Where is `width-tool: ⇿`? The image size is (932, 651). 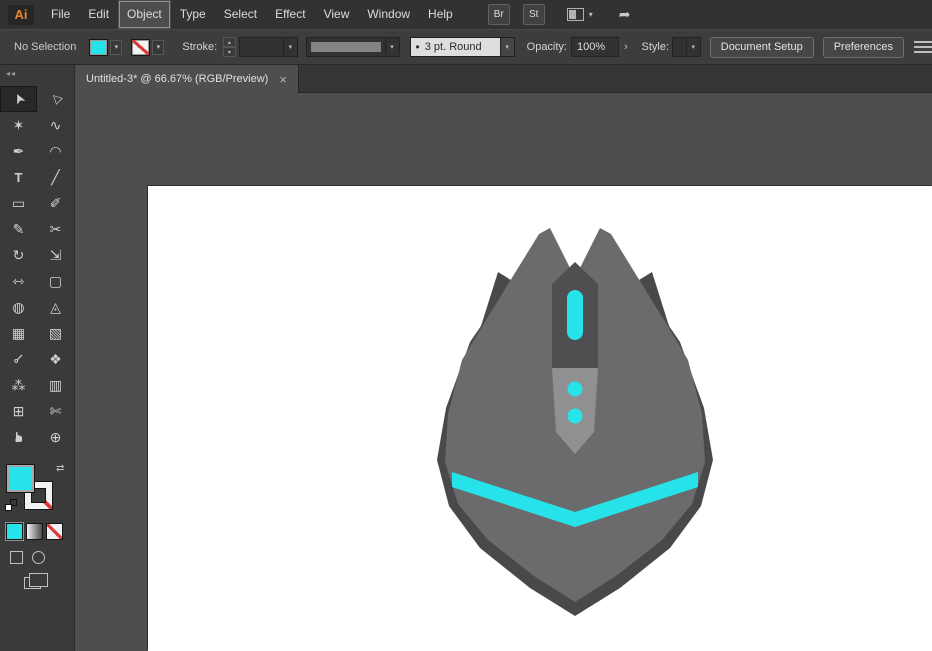 width-tool: ⇿ is located at coordinates (18, 281).